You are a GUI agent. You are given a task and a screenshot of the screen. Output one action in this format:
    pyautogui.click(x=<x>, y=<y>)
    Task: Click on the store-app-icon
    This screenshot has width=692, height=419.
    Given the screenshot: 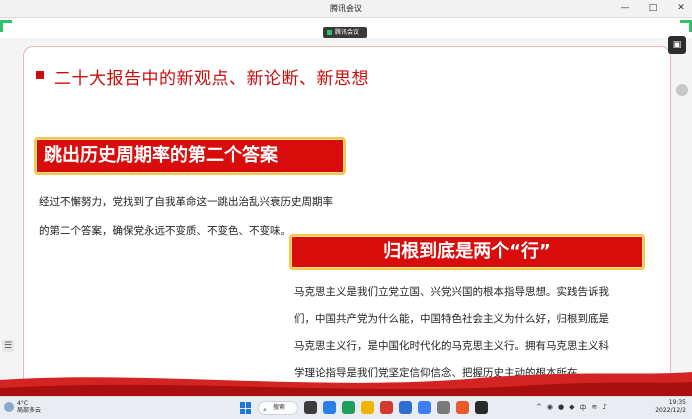 What is the action you would take?
    pyautogui.click(x=405, y=407)
    